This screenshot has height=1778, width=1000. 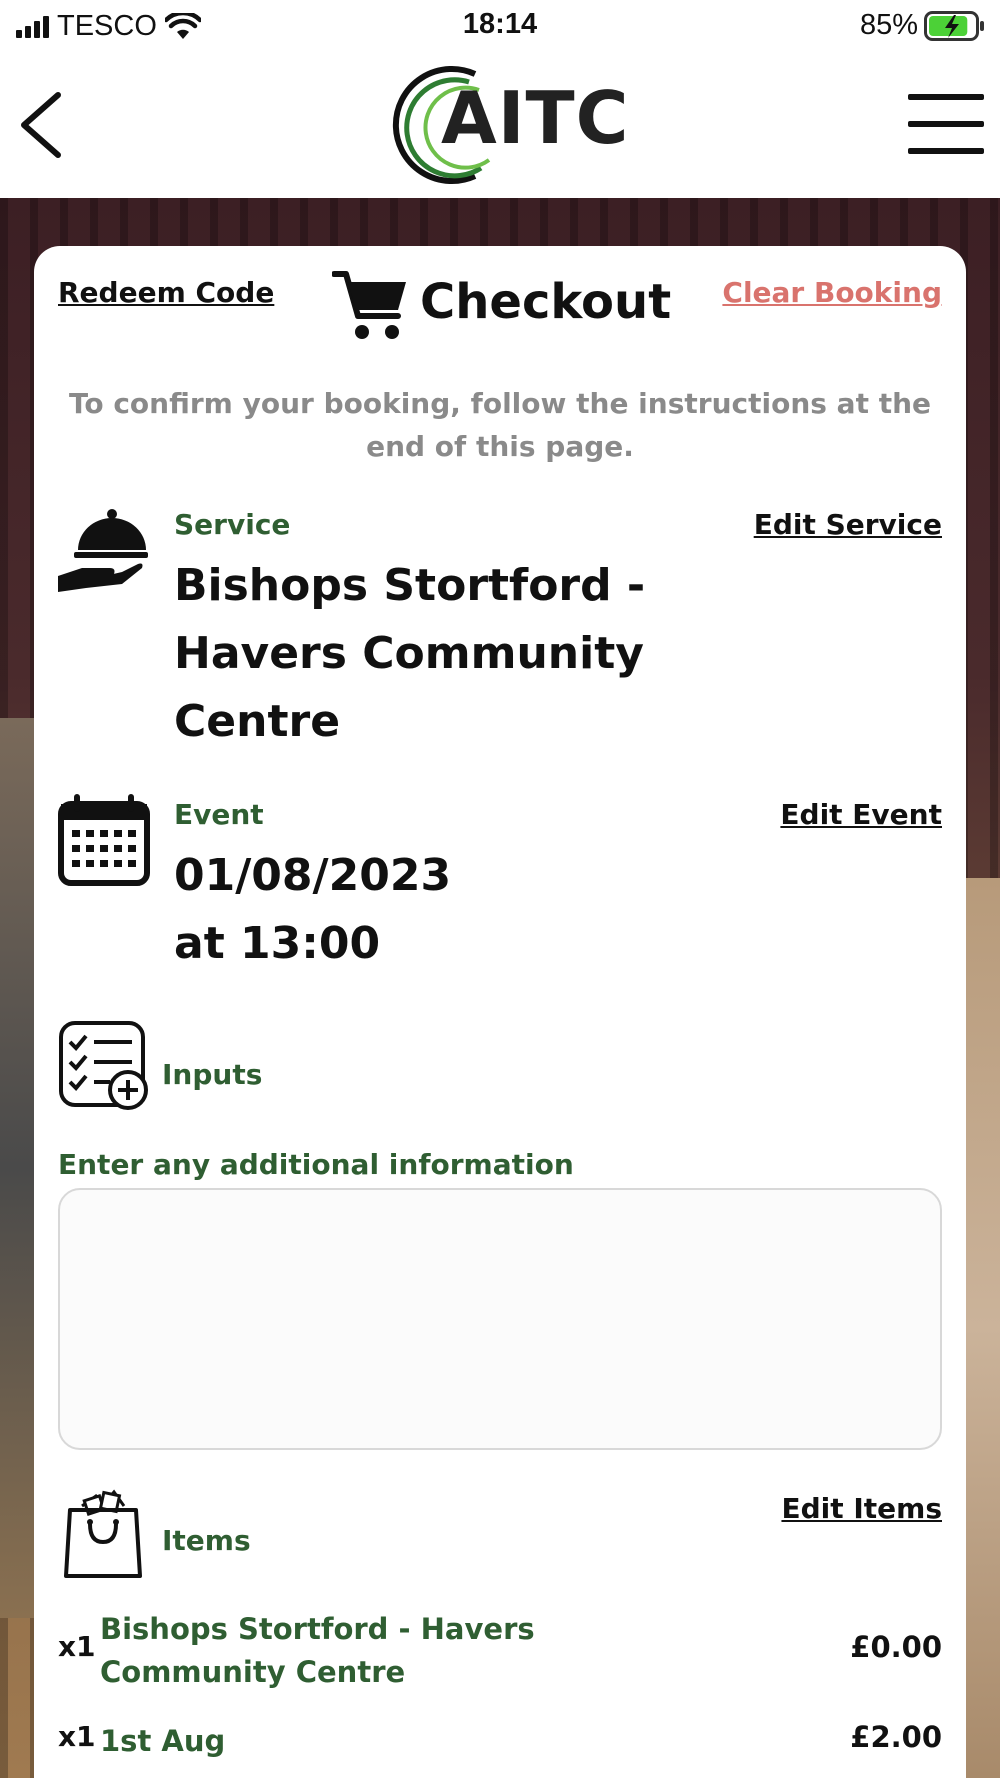 What do you see at coordinates (954, 25) in the screenshot?
I see `battery-icon` at bounding box center [954, 25].